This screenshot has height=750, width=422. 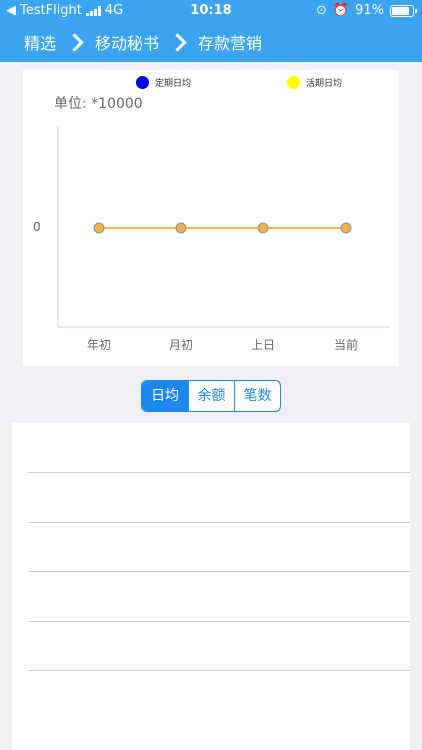 I want to click on breadcrumb-item-featured: 精选, so click(x=40, y=42).